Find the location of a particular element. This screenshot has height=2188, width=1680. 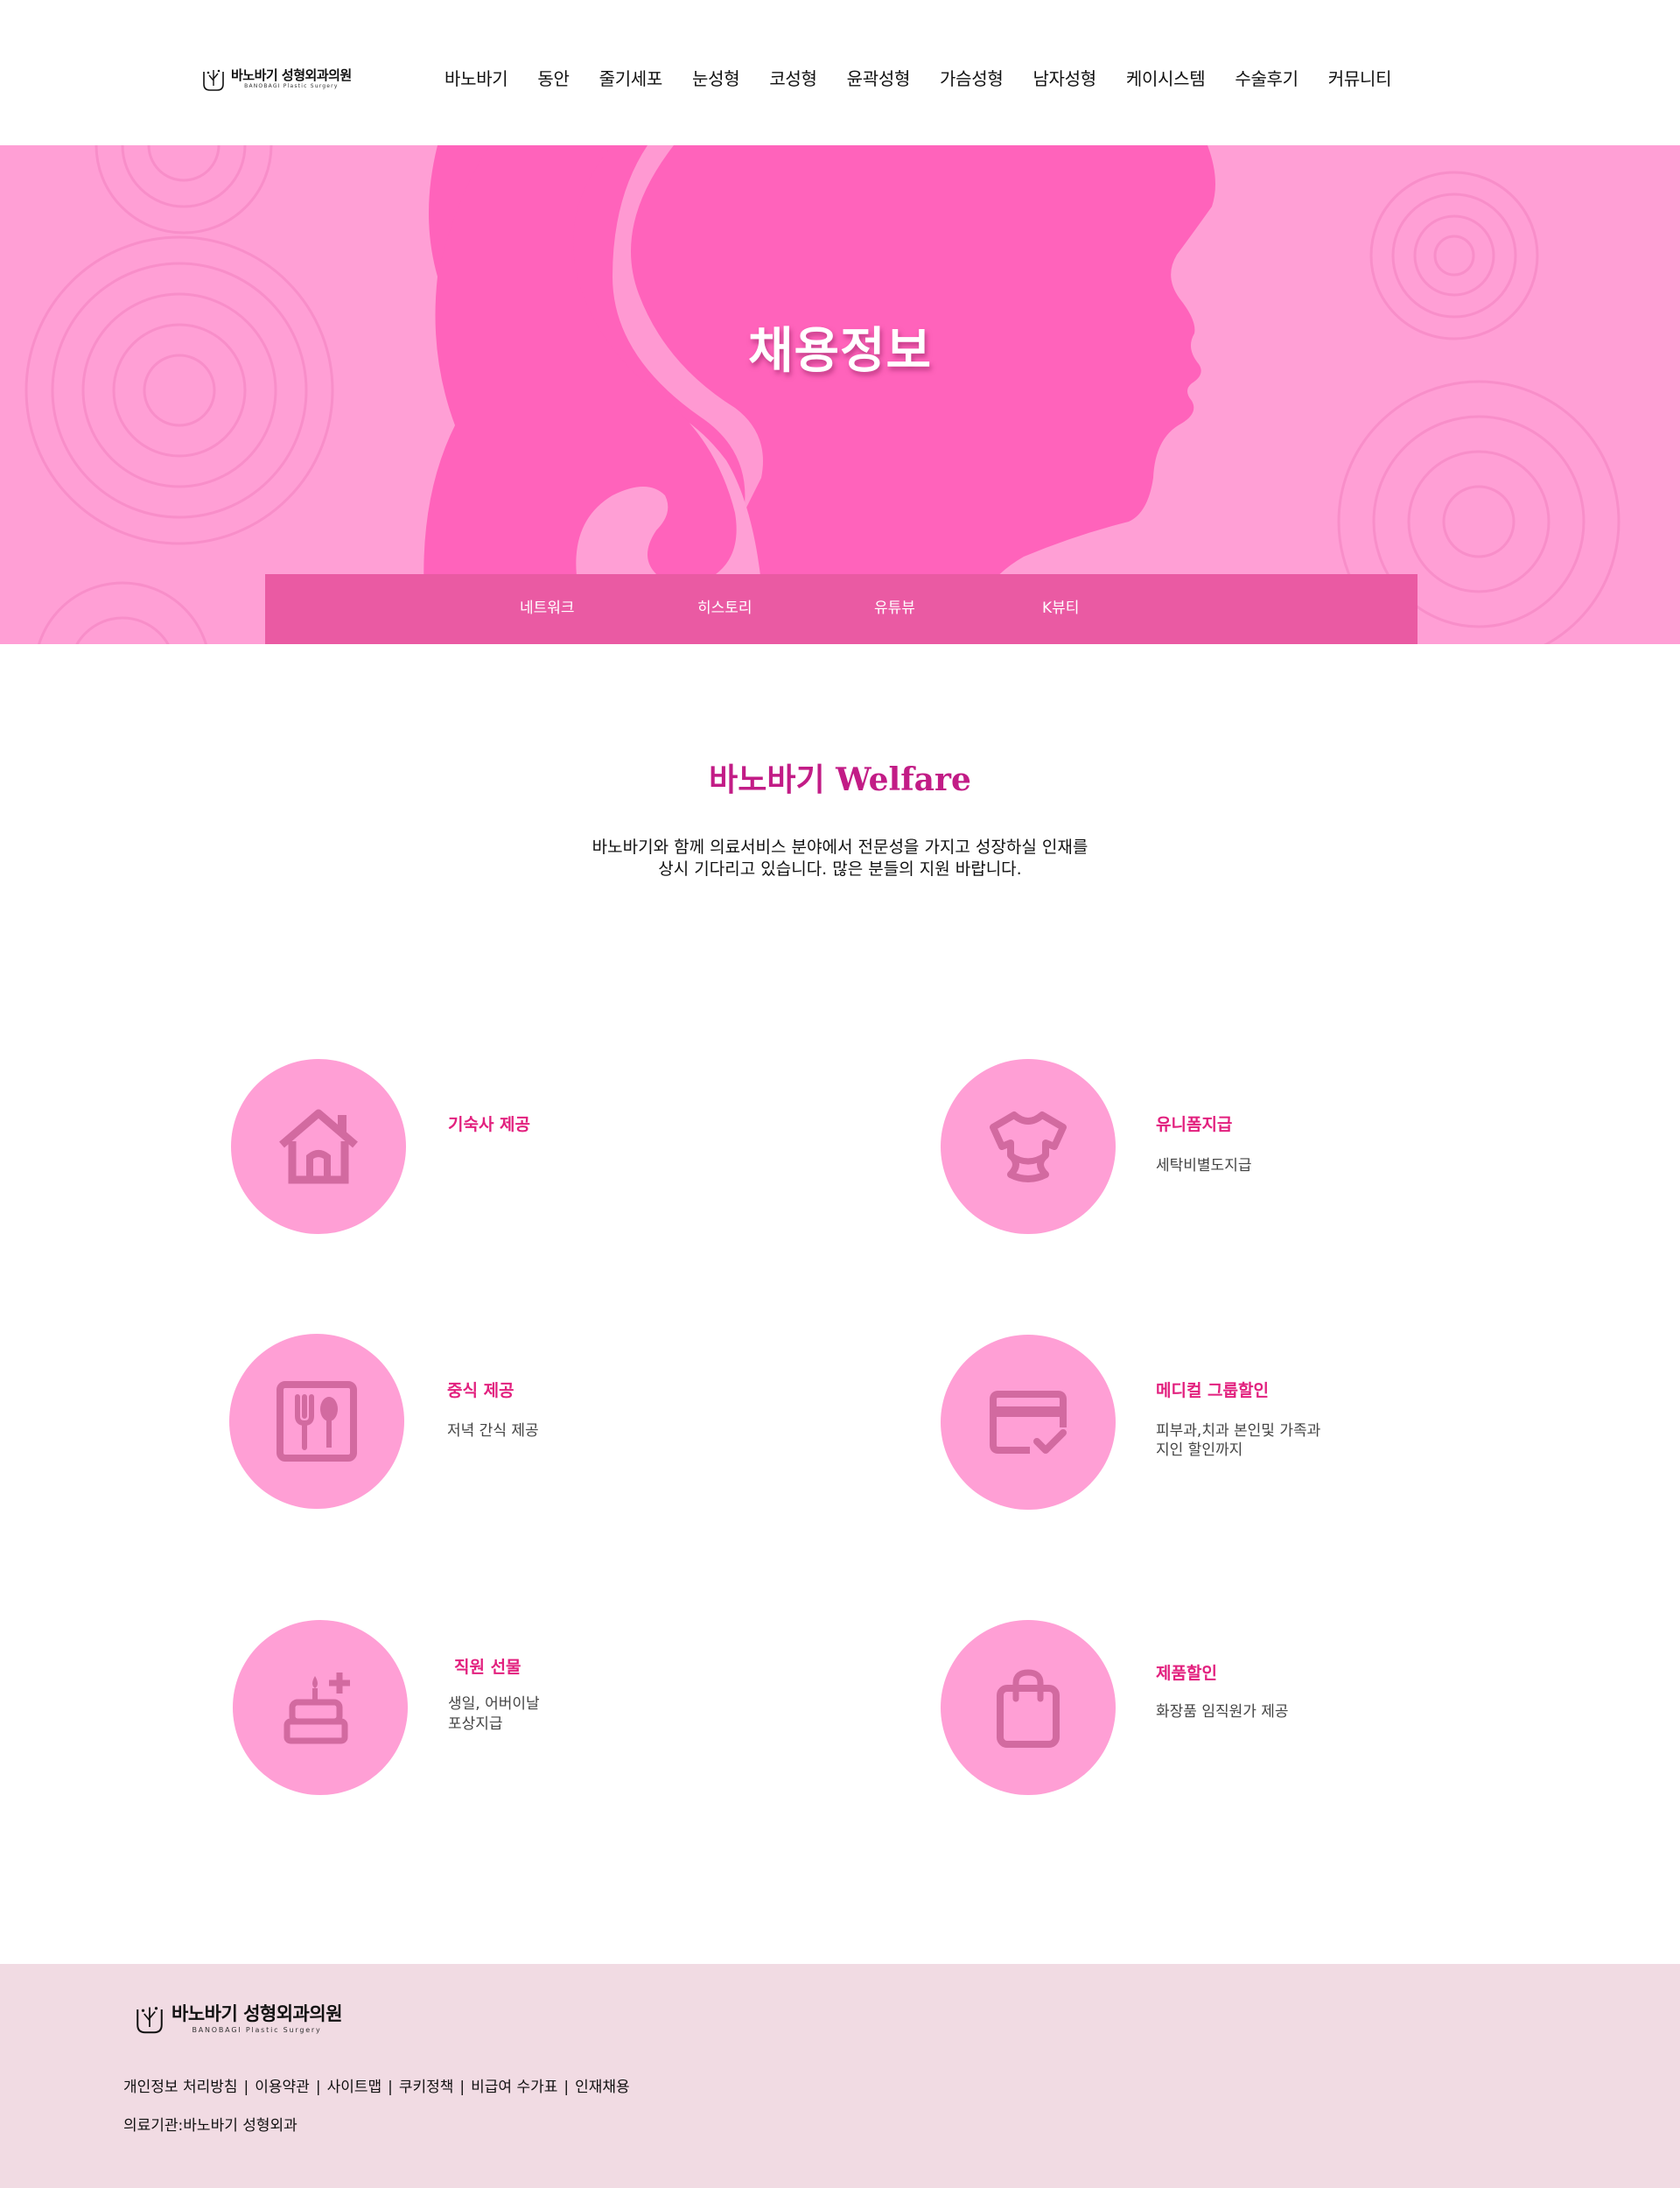

benefit-desc: 포상지급 is located at coordinates (475, 1724).